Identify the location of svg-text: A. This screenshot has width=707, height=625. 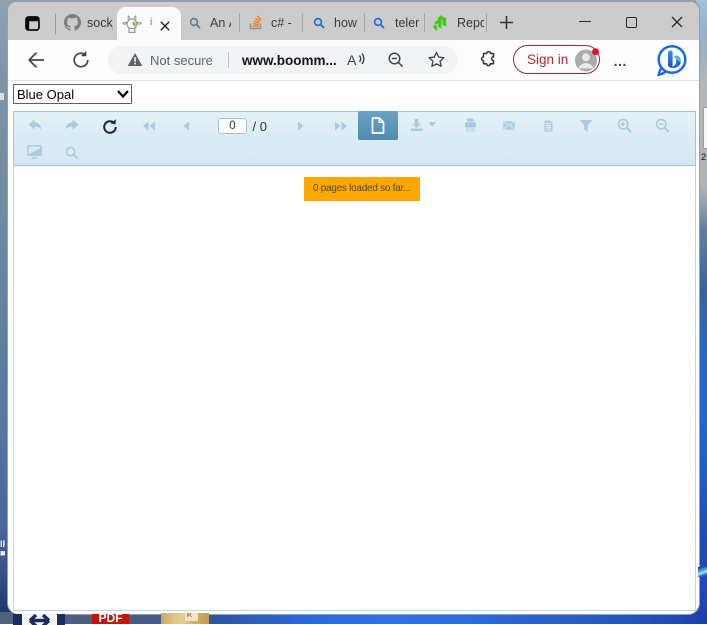
(352, 60).